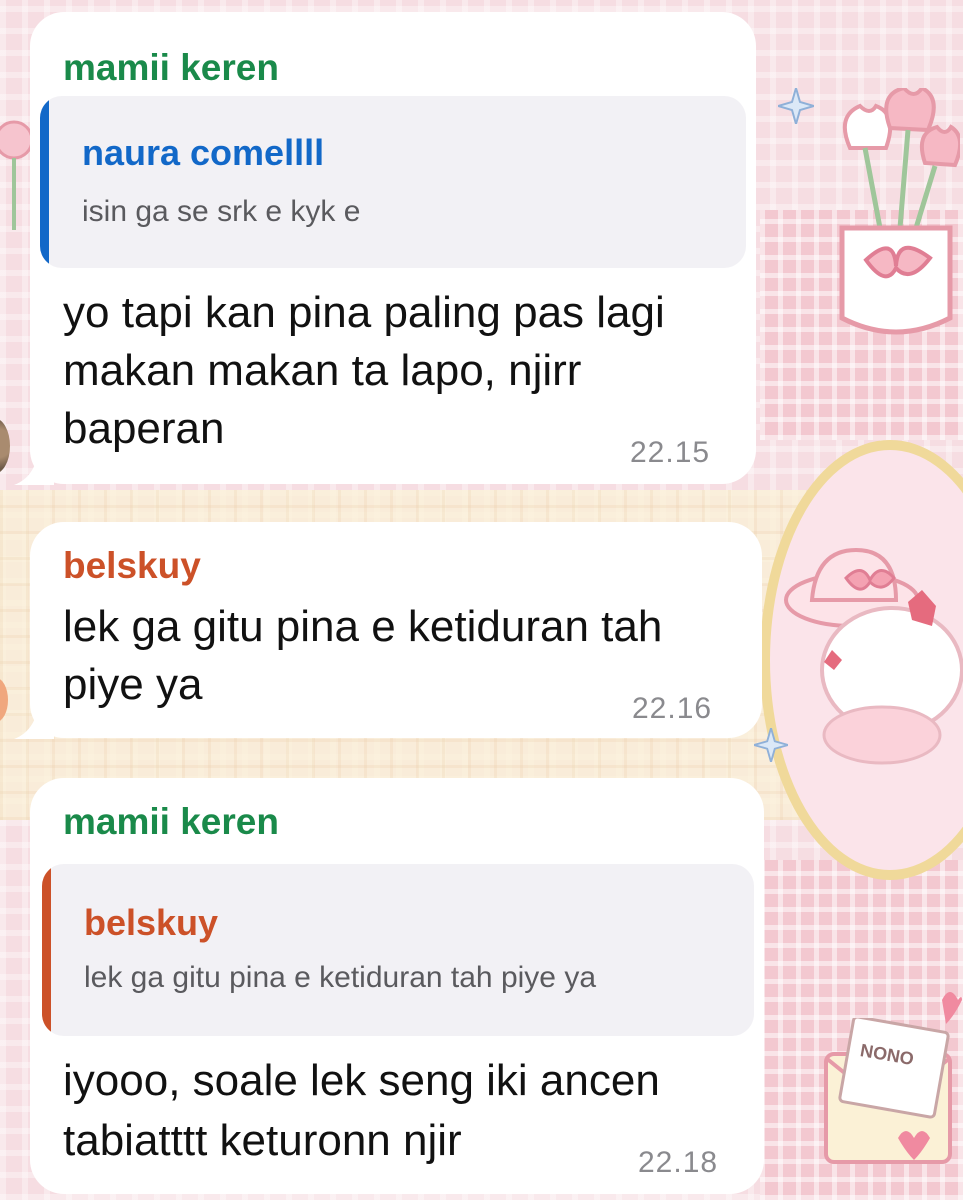 Image resolution: width=963 pixels, height=1200 pixels. I want to click on bunny-with-hat-icon, so click(873, 656).